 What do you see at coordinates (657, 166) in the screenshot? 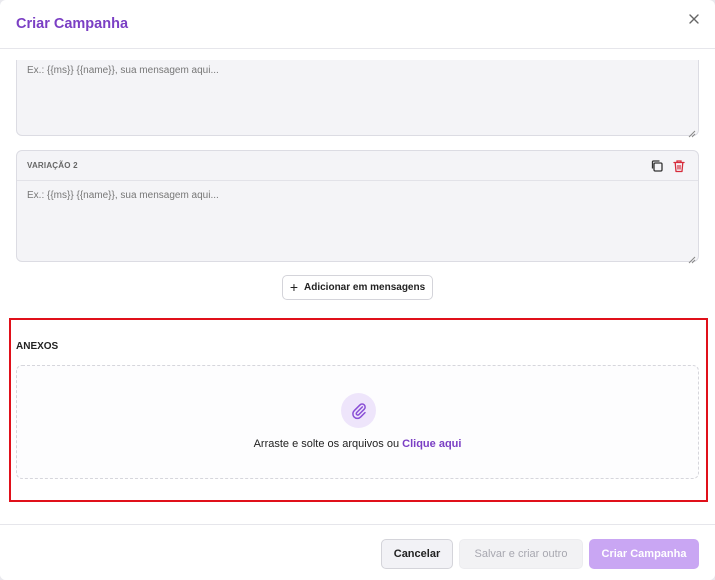
I see `copy-icon` at bounding box center [657, 166].